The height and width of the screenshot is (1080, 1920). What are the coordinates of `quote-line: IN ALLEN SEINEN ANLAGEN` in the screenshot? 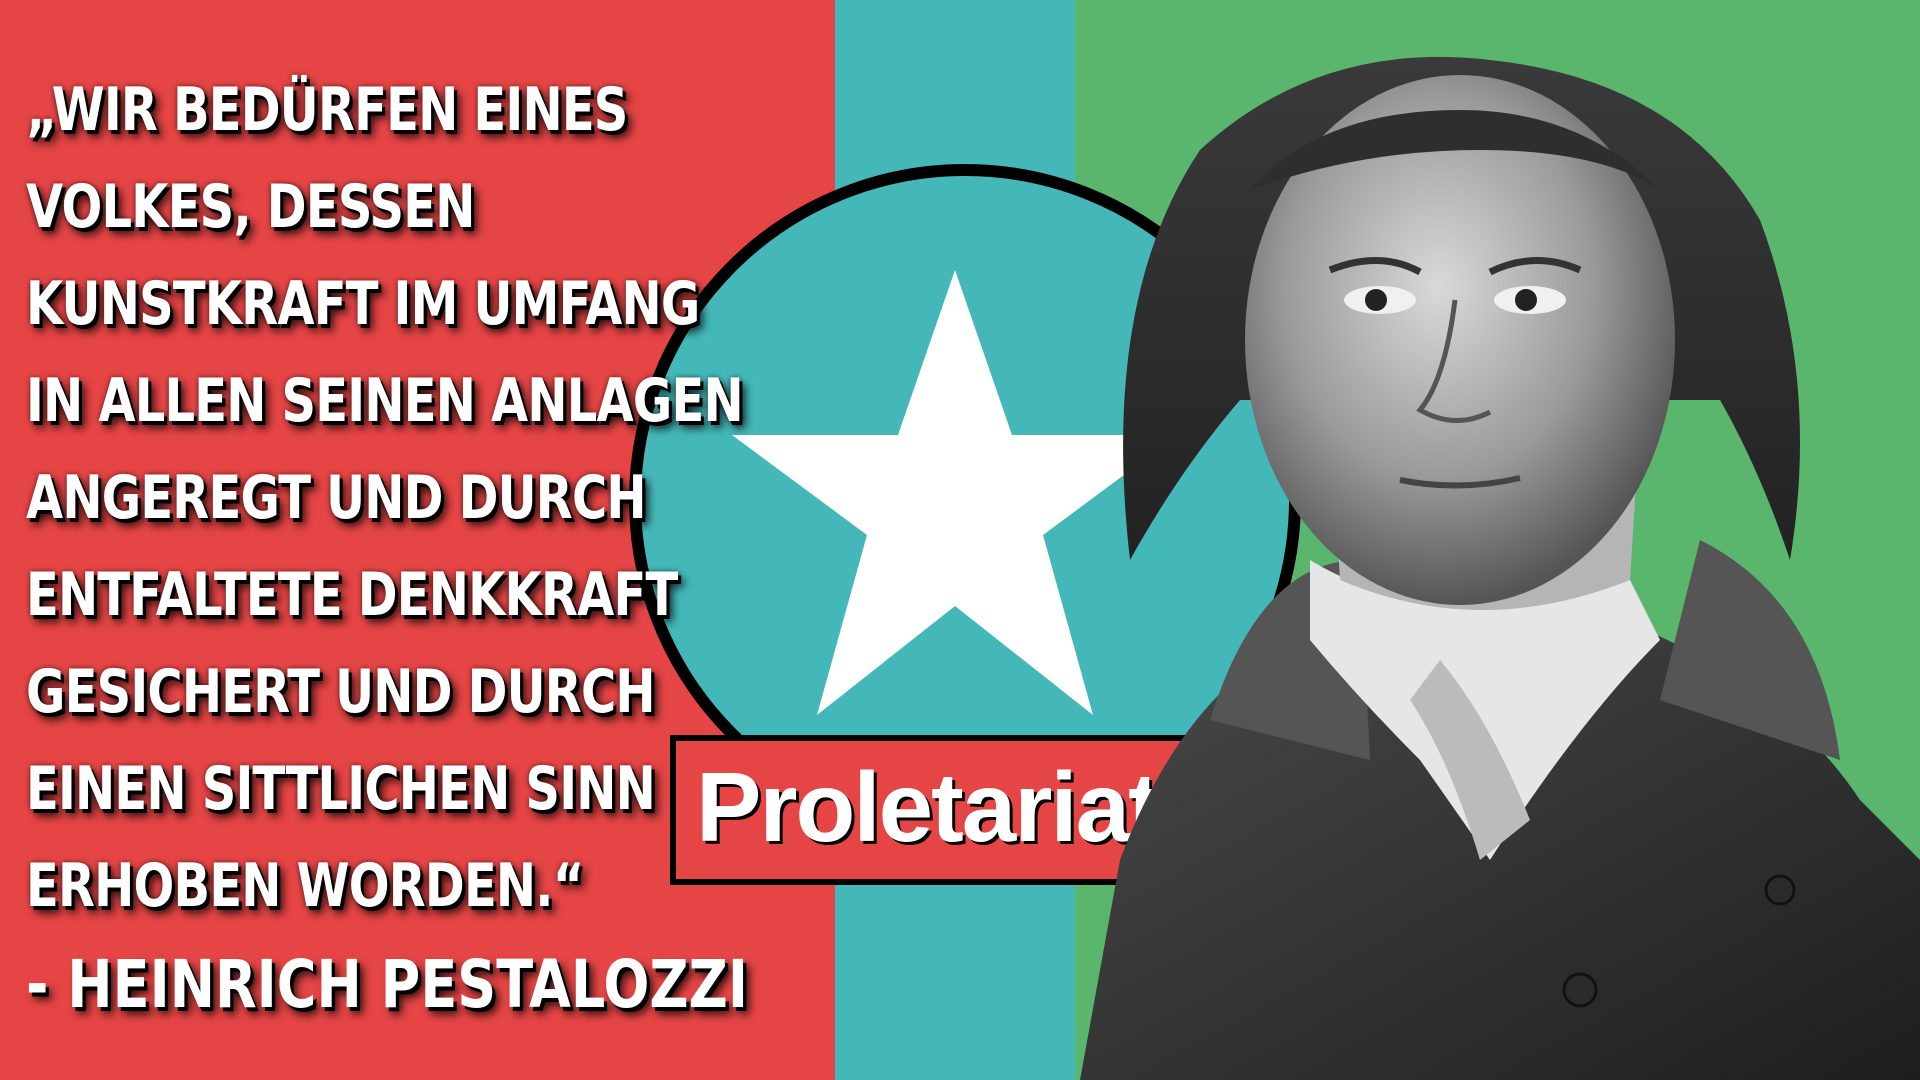 It's located at (385, 401).